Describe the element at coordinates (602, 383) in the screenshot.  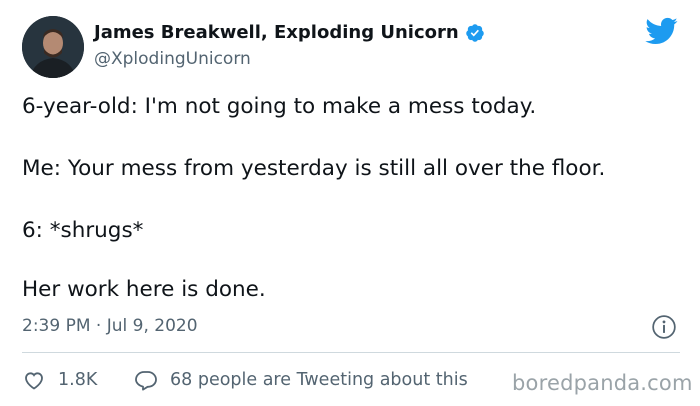
I see `watermark: boredpanda.com` at that location.